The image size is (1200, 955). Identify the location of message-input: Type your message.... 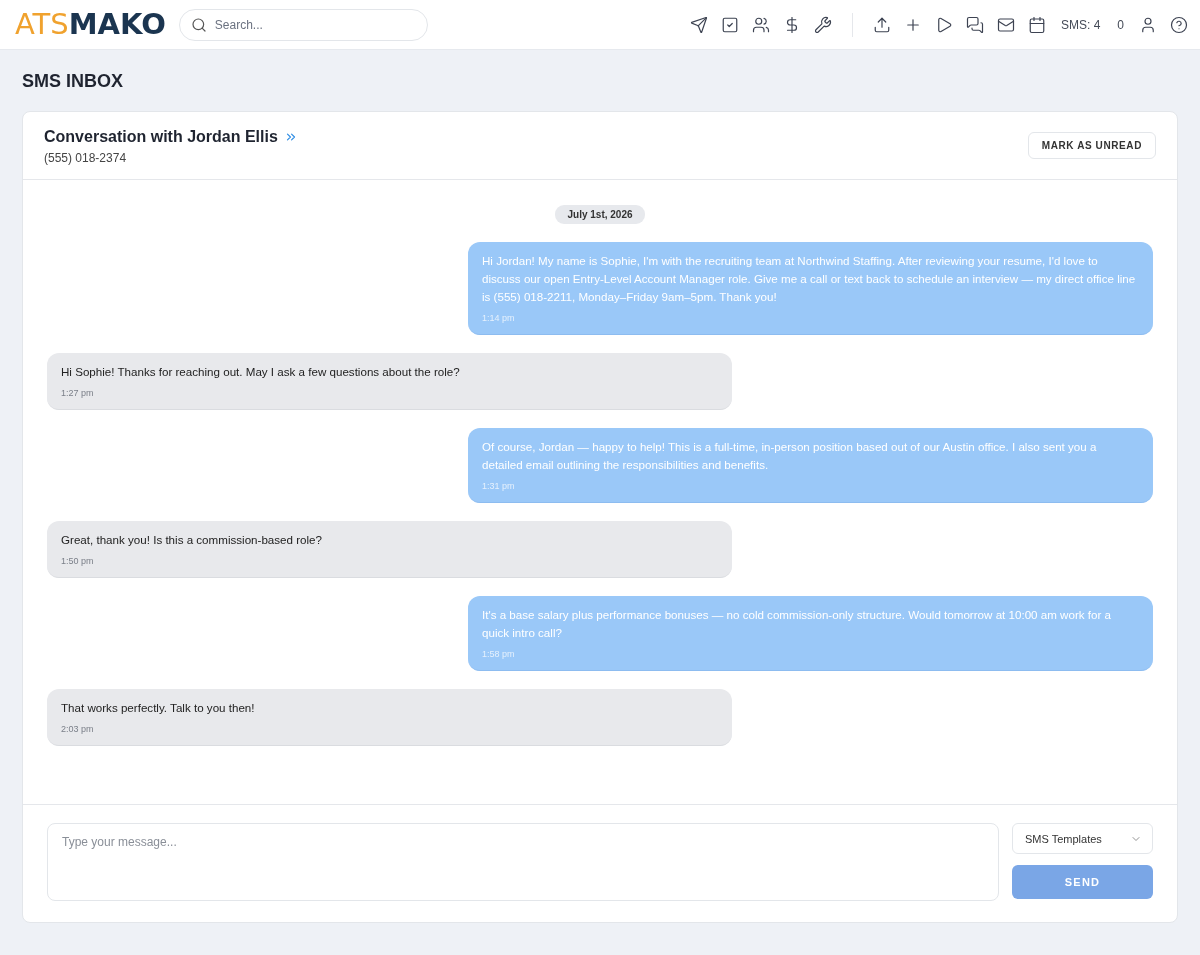
(523, 862).